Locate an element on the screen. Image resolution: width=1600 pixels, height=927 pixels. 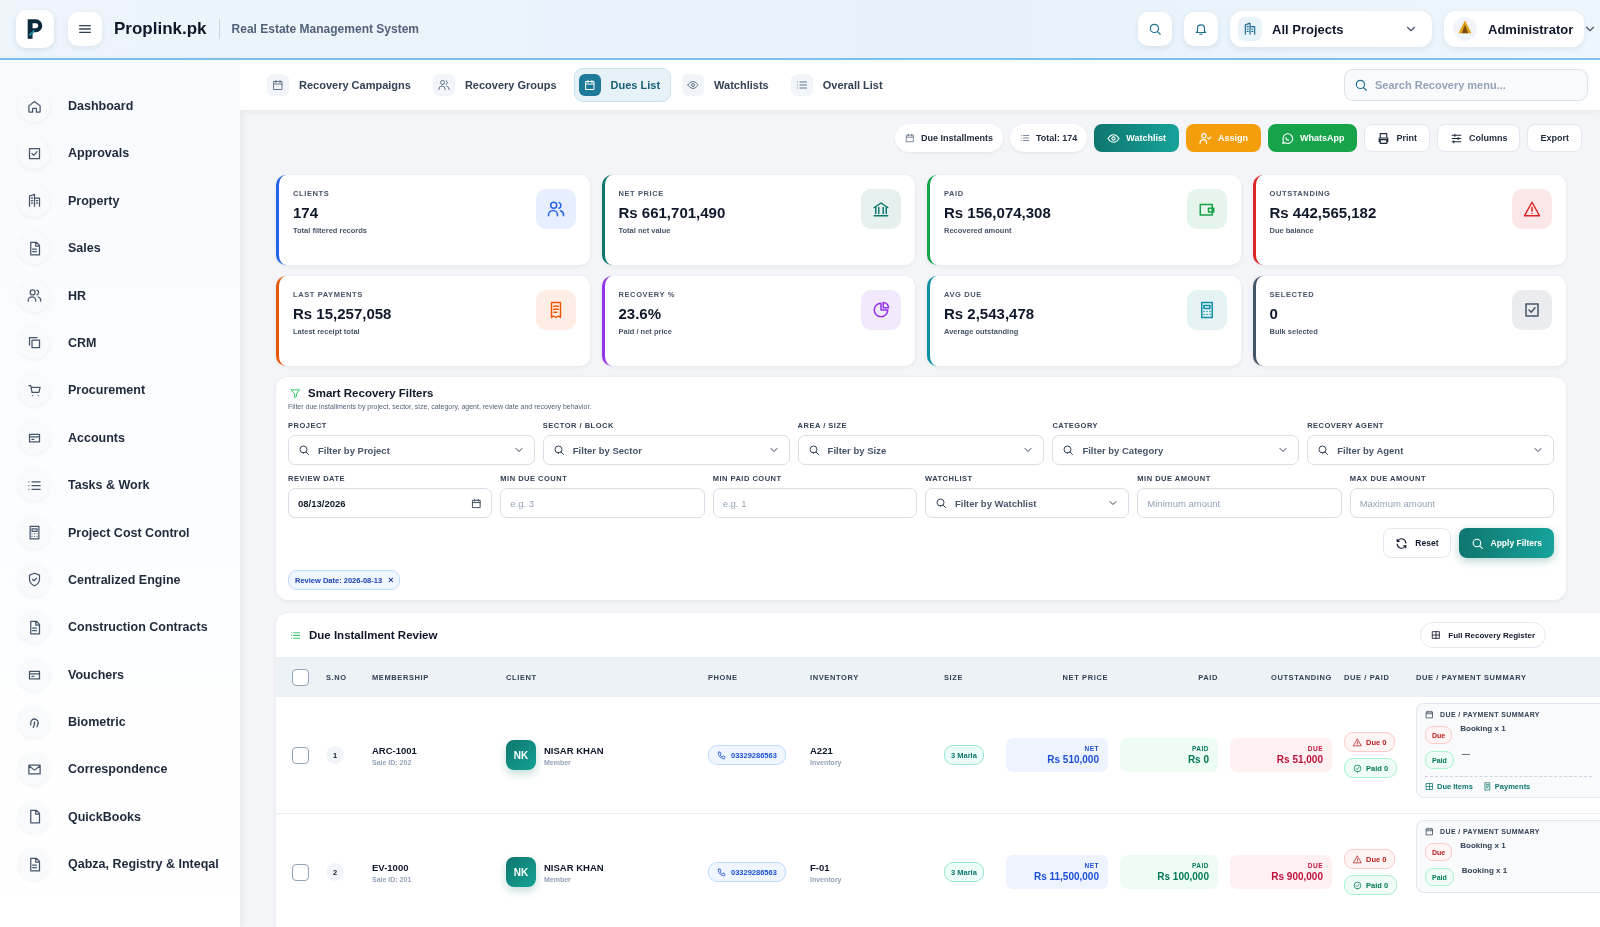
brand-name: Proplink.pk is located at coordinates (167, 29).